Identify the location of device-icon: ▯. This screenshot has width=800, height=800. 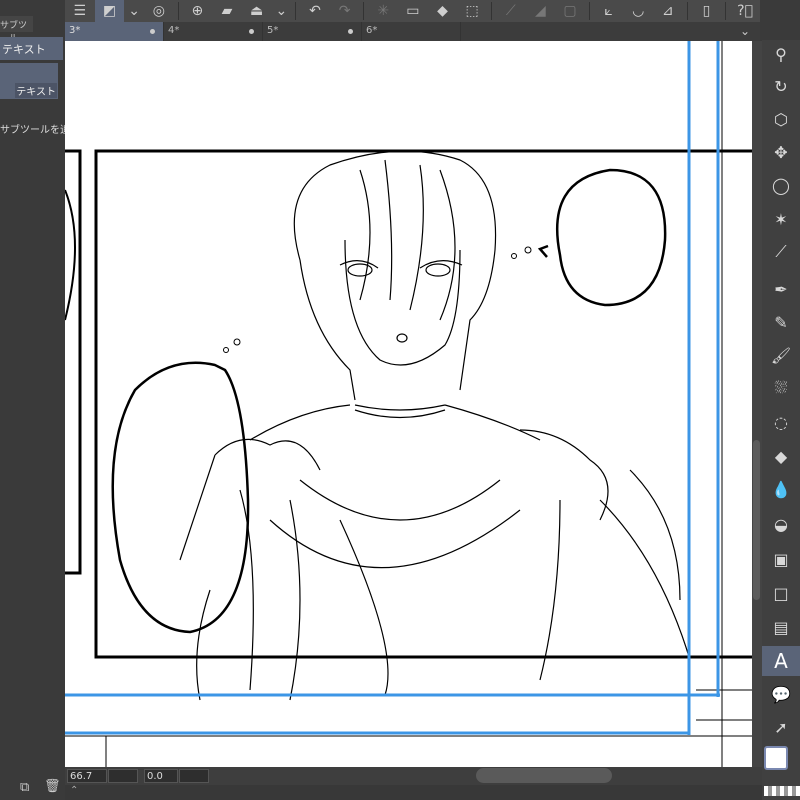
(707, 11).